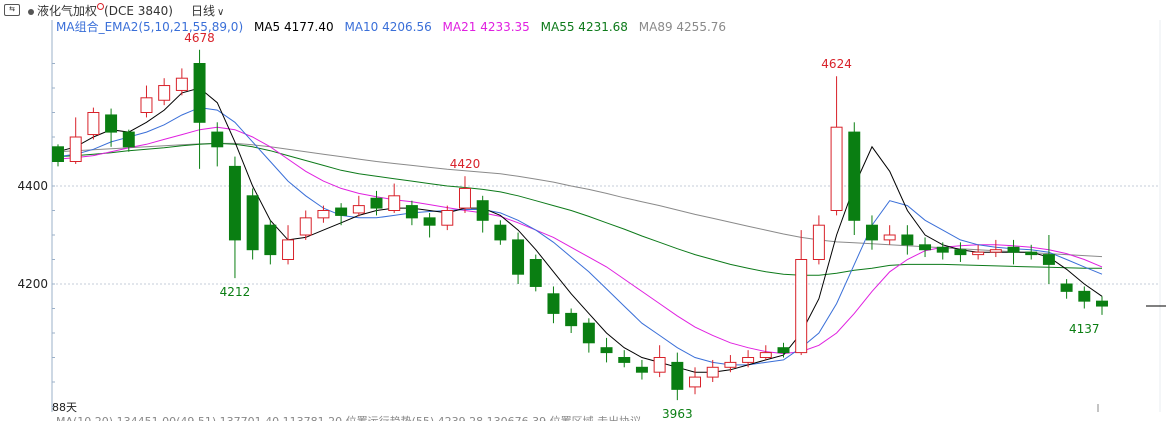  I want to click on annotation-label: 3963, so click(677, 414).